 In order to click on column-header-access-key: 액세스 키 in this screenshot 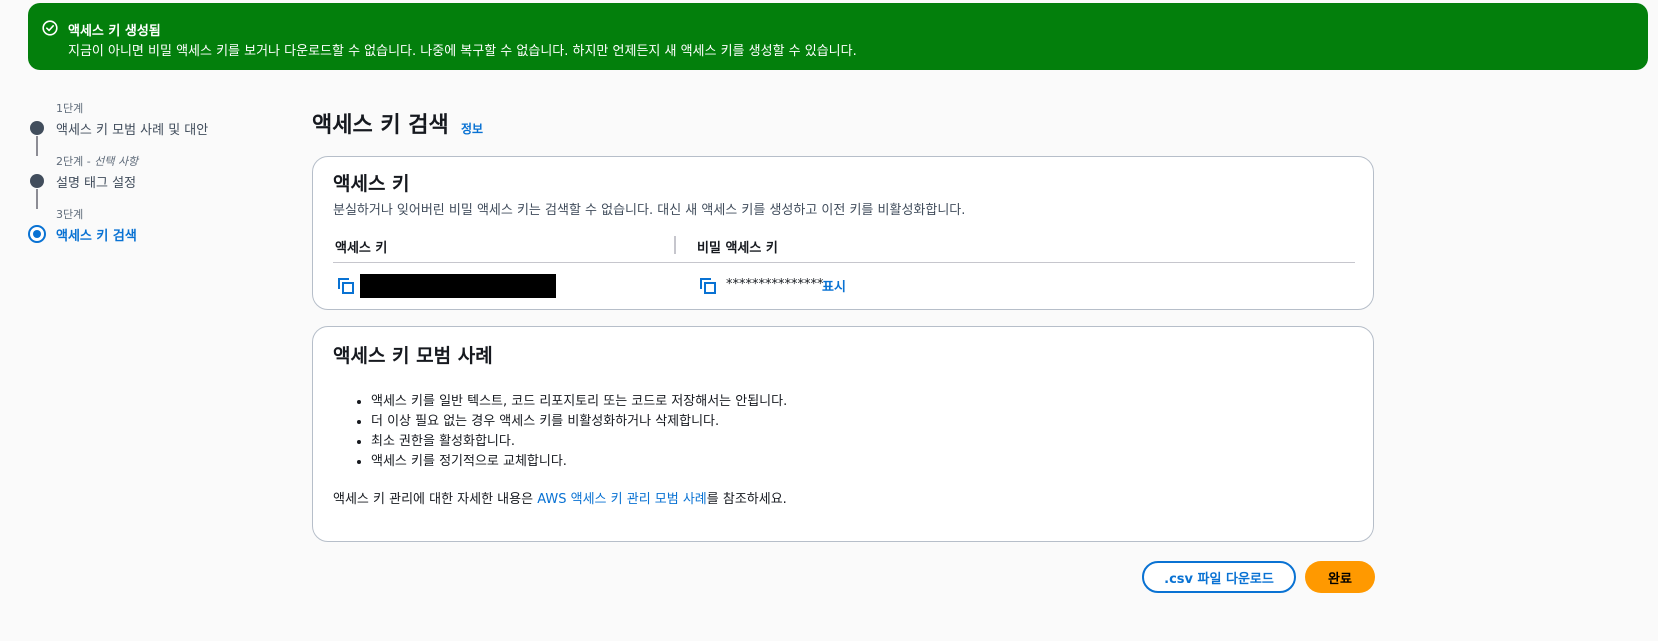, I will do `click(361, 248)`.